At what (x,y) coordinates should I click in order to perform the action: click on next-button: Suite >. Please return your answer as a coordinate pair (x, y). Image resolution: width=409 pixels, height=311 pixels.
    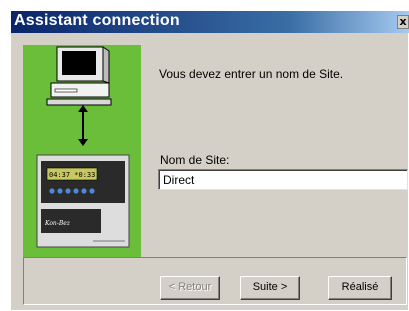
    Looking at the image, I should click on (270, 288).